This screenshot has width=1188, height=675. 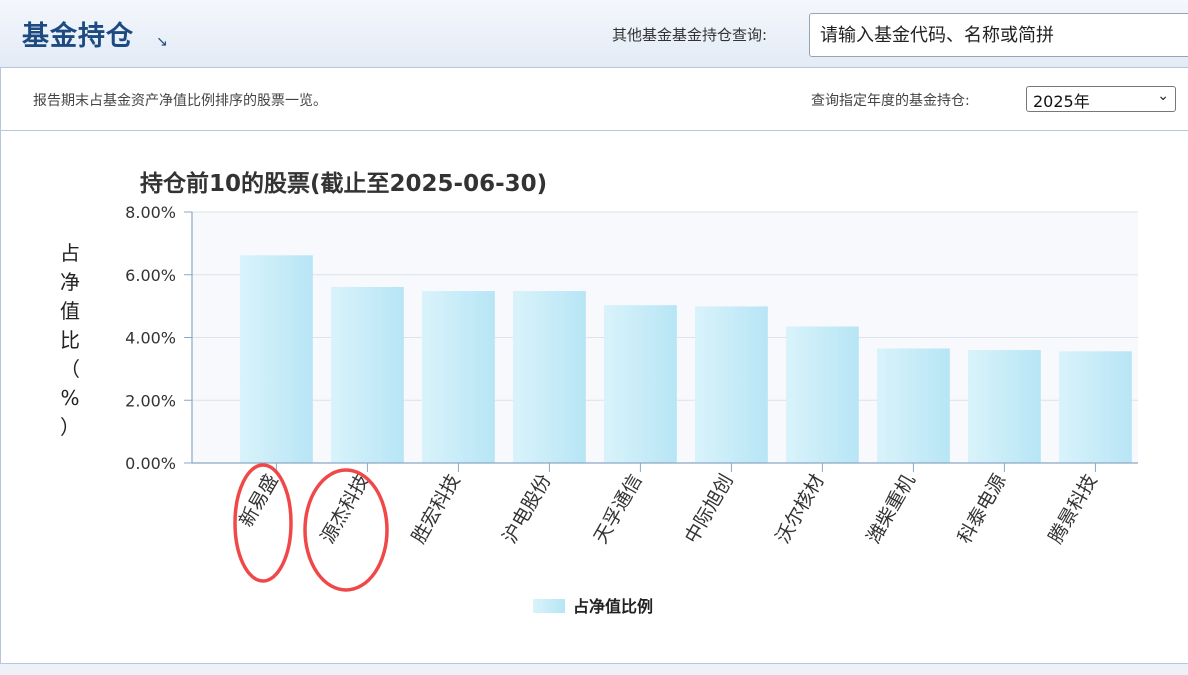 I want to click on holdings-description: 报告期末占基金资产净值比例排序的股票一览。, so click(x=180, y=101).